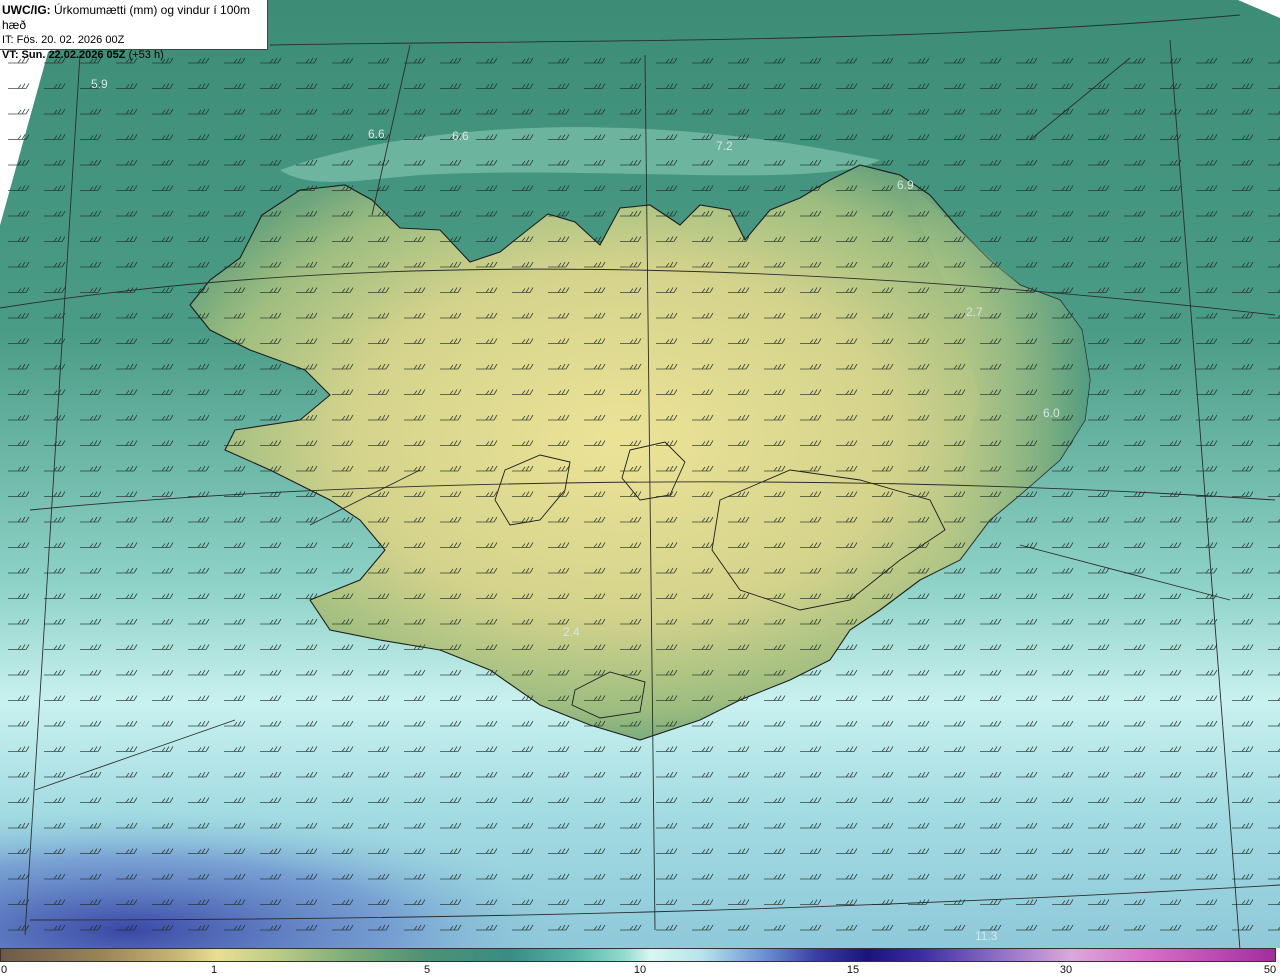  Describe the element at coordinates (99, 84) in the screenshot. I see `map-value-label: 5.9` at that location.